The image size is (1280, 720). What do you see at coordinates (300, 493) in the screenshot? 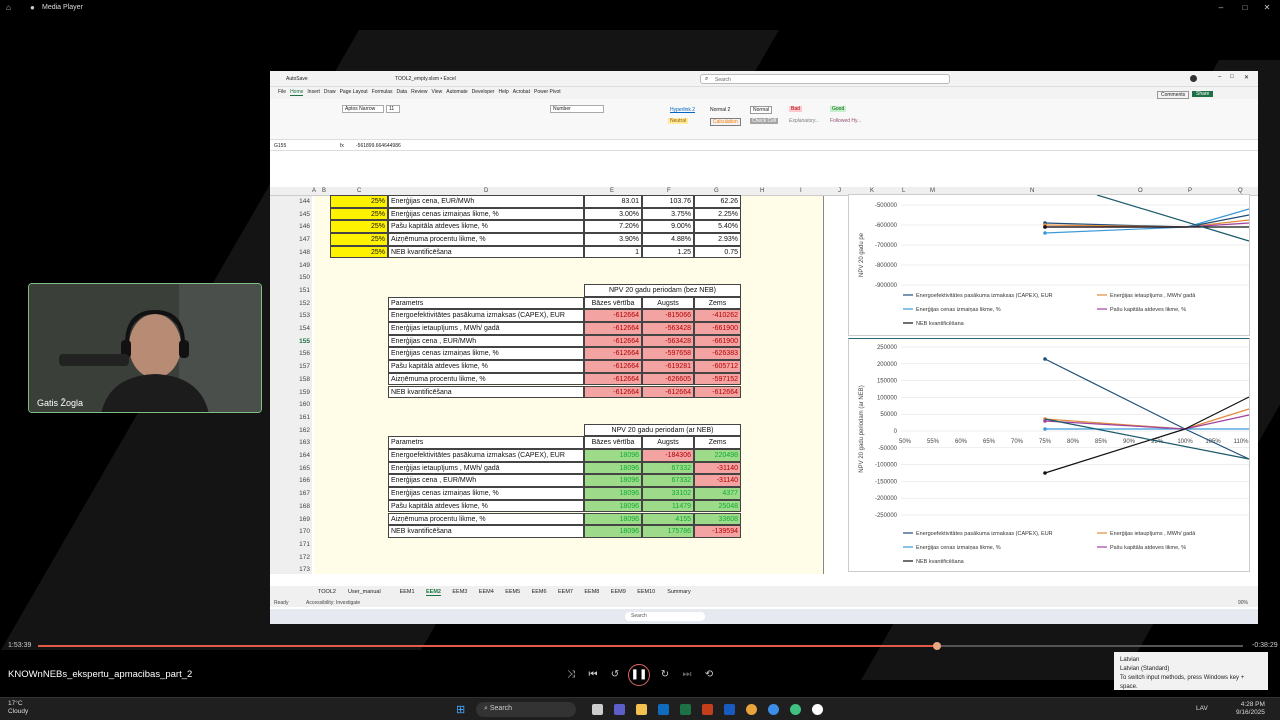
I see `row-header: 167` at bounding box center [300, 493].